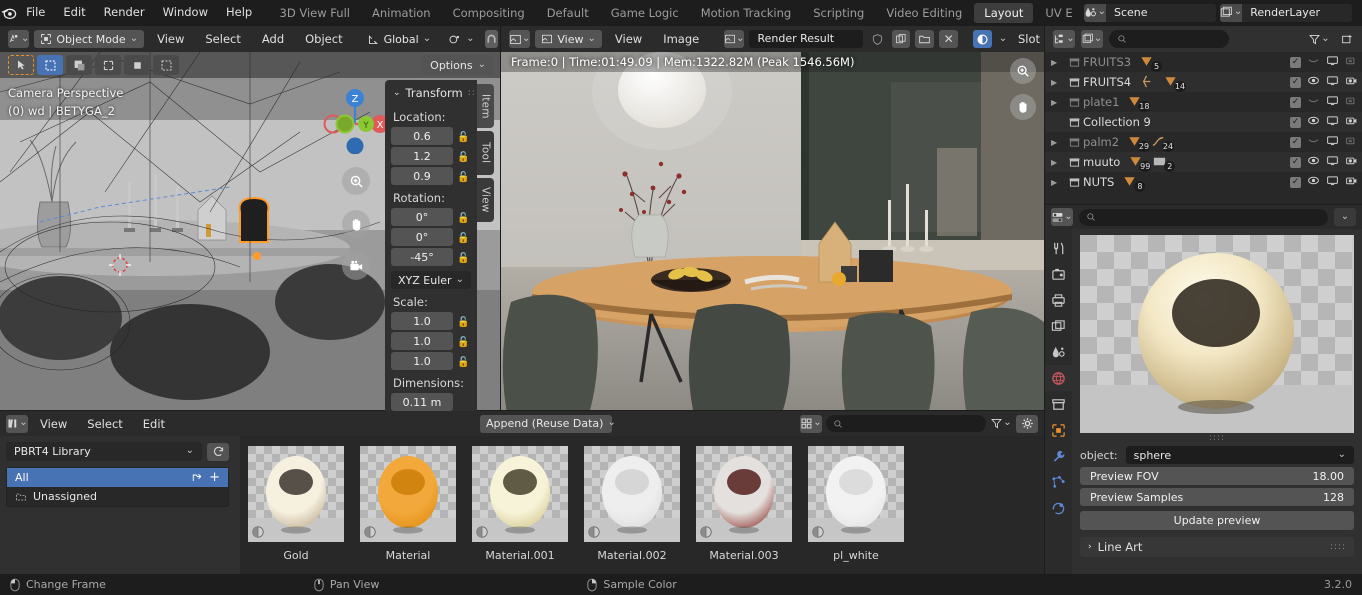 This screenshot has width=1362, height=595. What do you see at coordinates (1347, 39) in the screenshot?
I see `new-collection-icon` at bounding box center [1347, 39].